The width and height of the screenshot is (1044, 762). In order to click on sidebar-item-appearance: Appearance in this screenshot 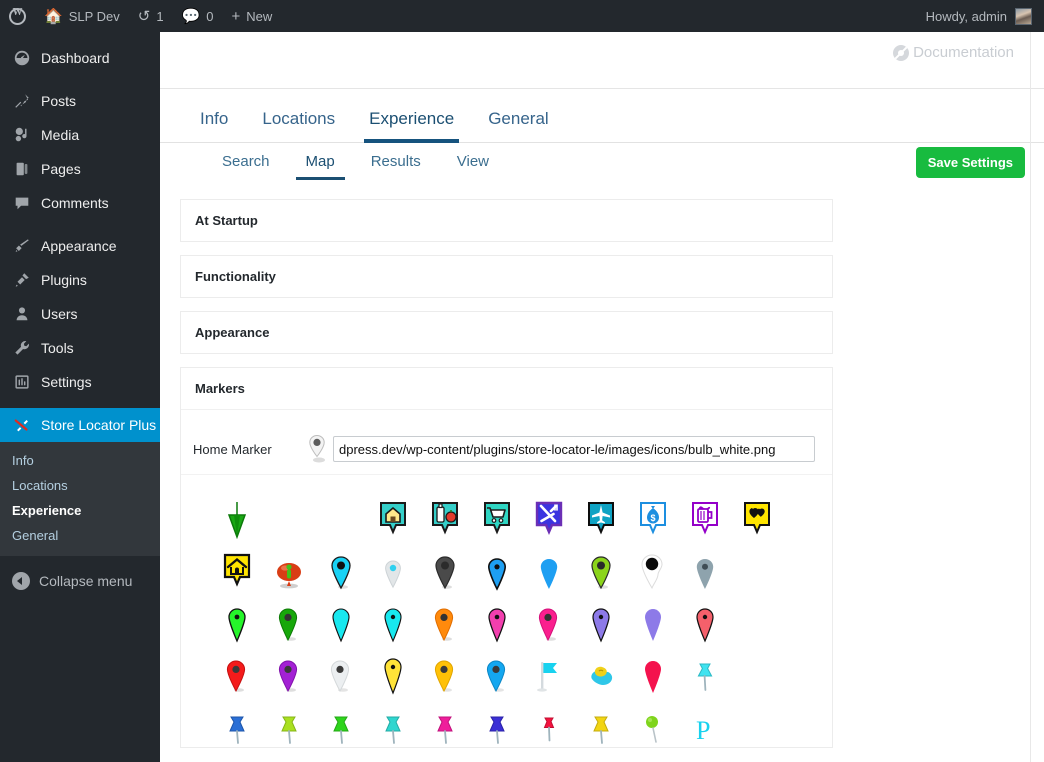, I will do `click(80, 246)`.